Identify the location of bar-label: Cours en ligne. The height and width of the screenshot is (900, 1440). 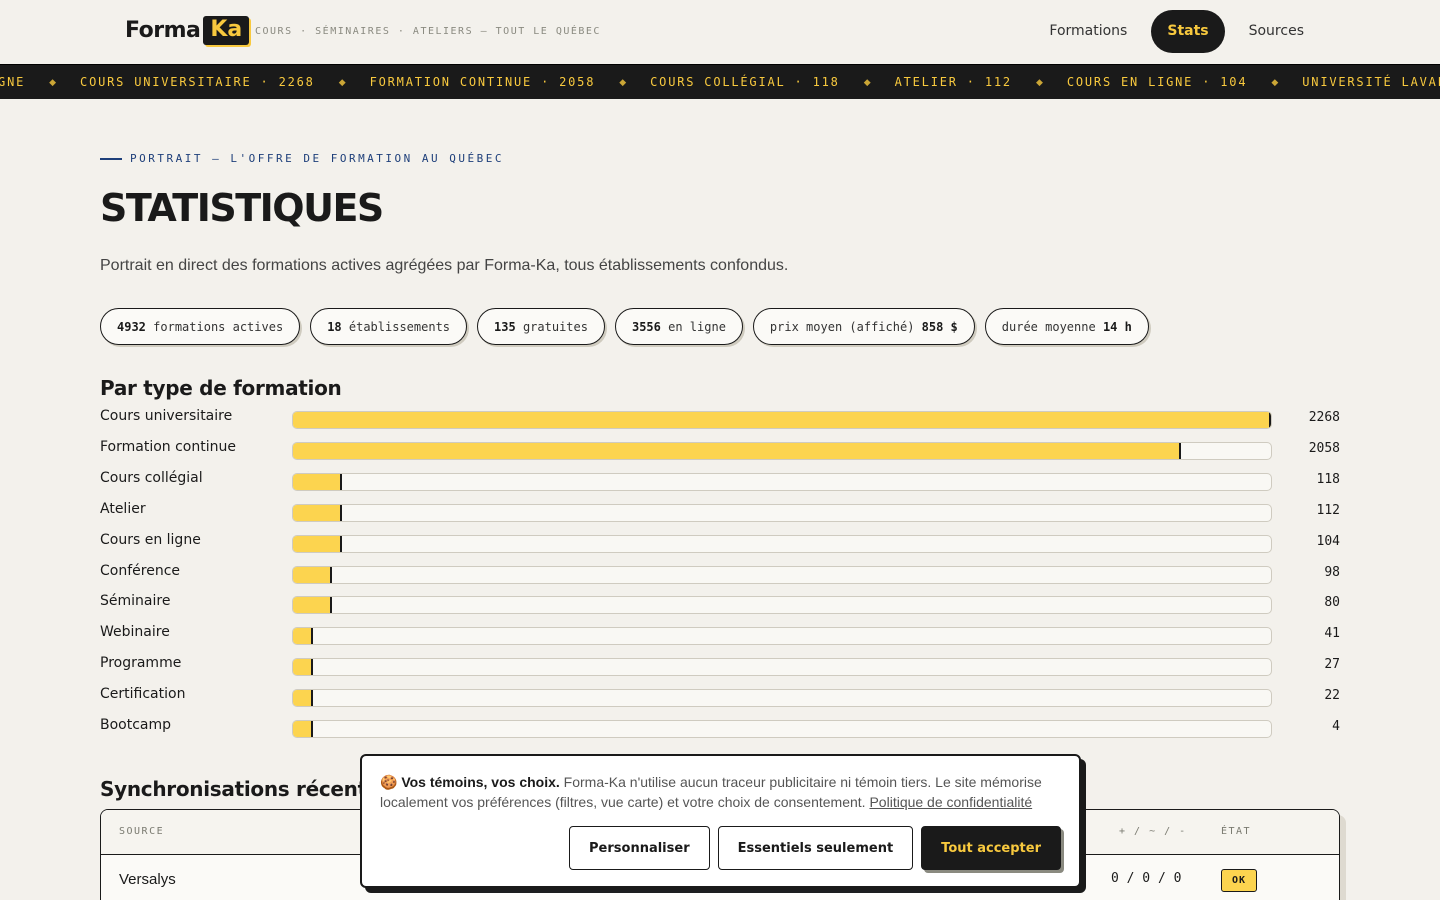
(150, 539).